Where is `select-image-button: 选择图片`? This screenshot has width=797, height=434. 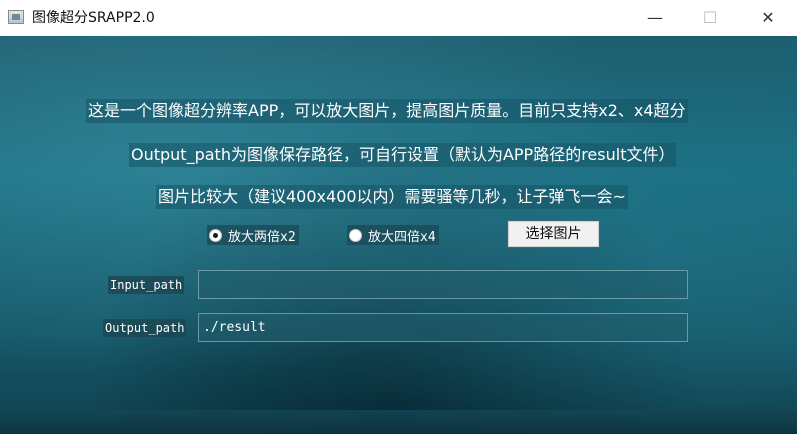 select-image-button: 选择图片 is located at coordinates (553, 234).